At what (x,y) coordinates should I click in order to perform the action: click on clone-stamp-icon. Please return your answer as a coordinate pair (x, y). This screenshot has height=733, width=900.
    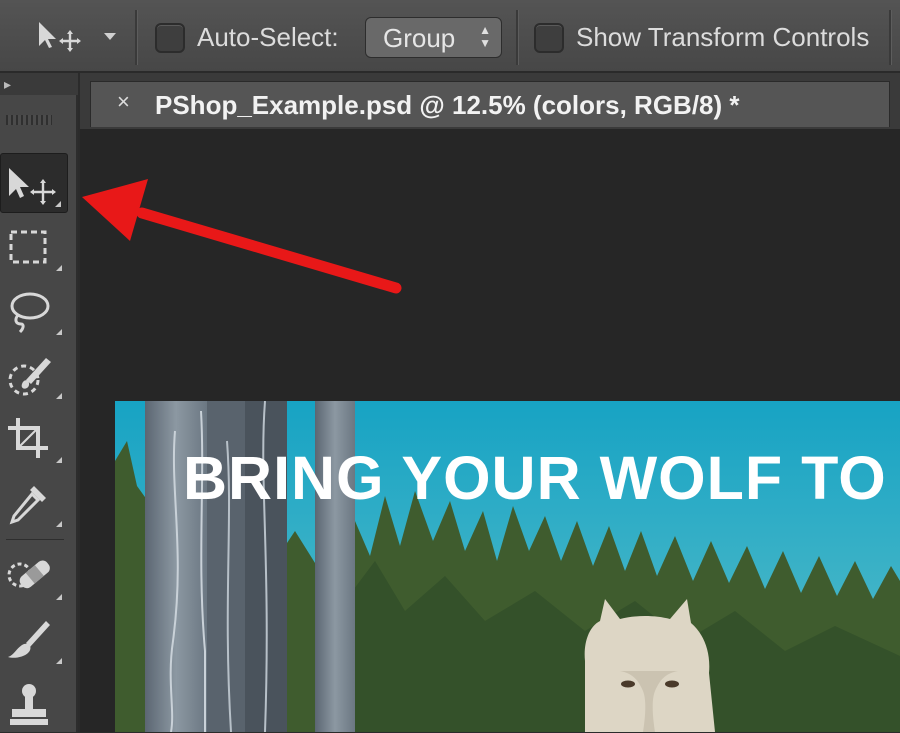
    Looking at the image, I should click on (29, 704).